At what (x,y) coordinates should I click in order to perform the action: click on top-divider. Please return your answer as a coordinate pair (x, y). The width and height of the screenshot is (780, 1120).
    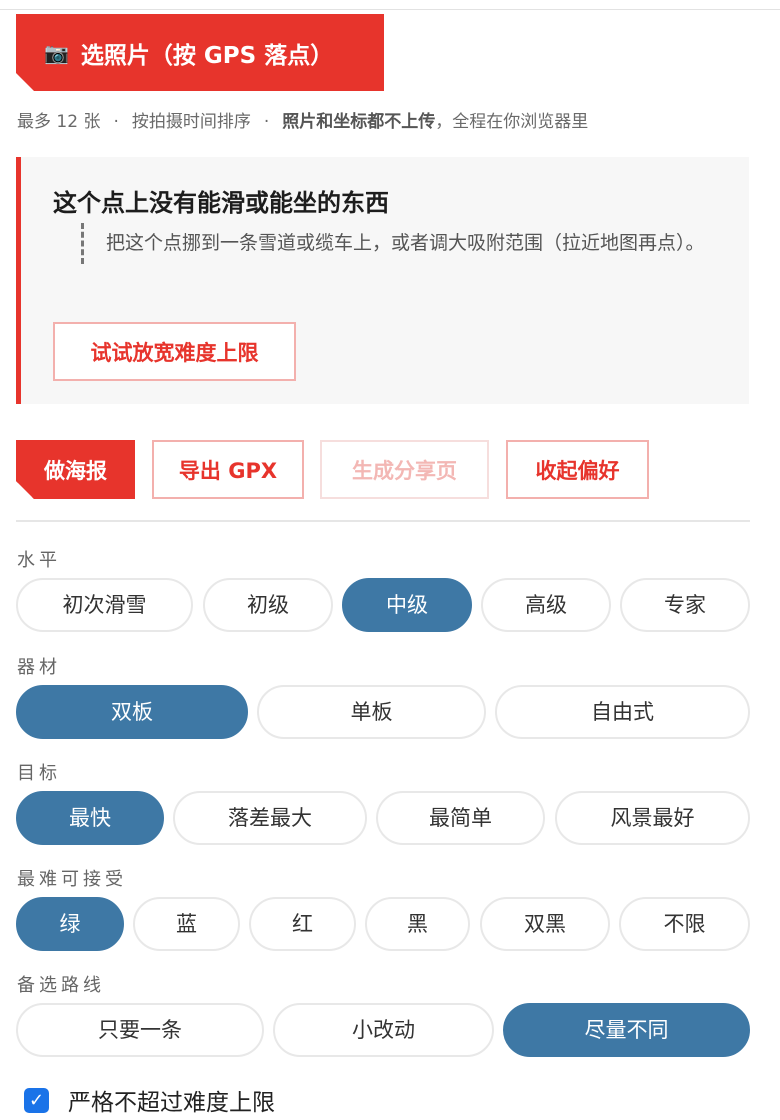
    Looking at the image, I should click on (390, 9).